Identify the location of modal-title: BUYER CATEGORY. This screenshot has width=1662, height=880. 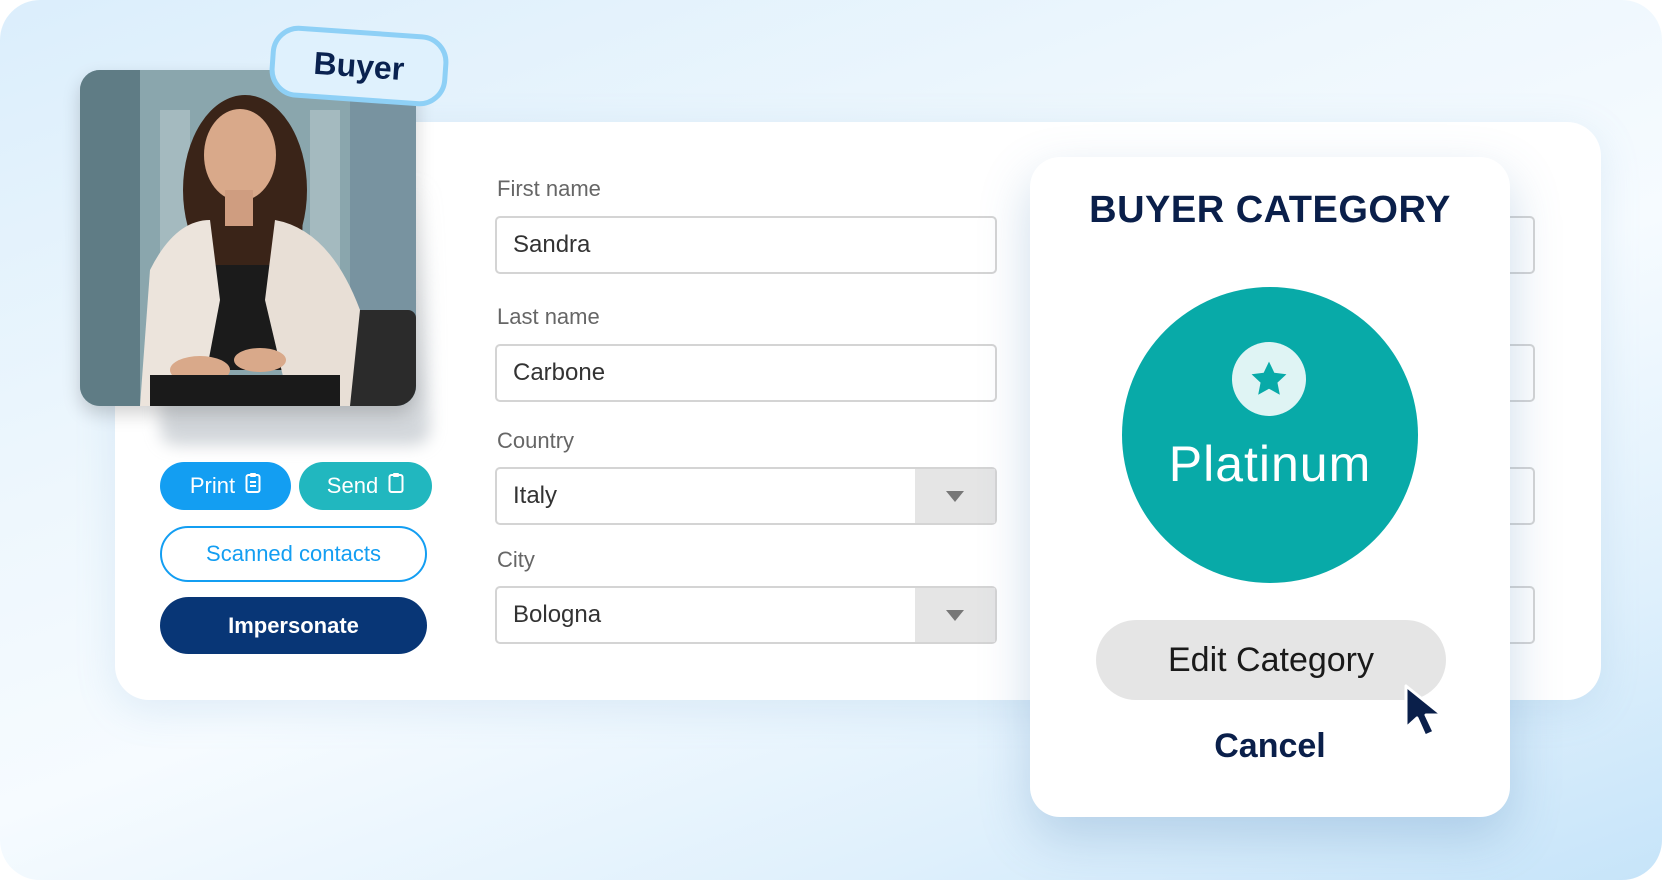
(1270, 210).